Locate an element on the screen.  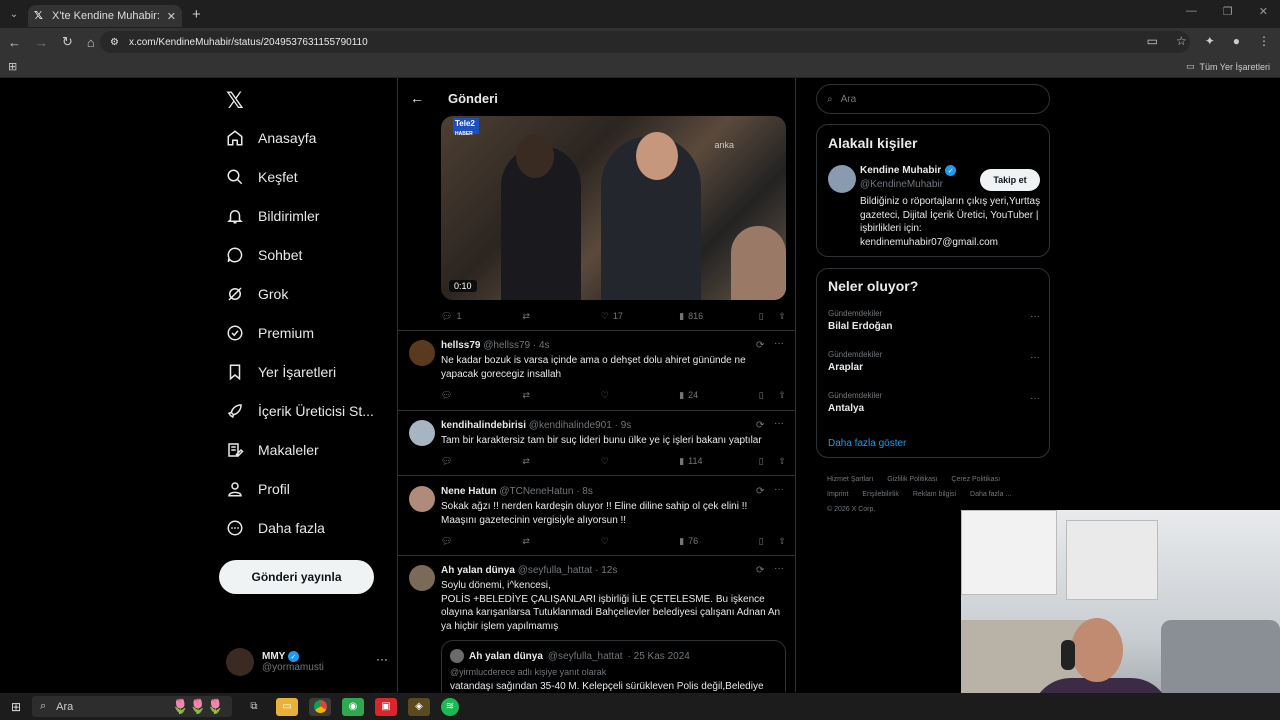
home-browser-icon: ⌂ is located at coordinates (91, 42).